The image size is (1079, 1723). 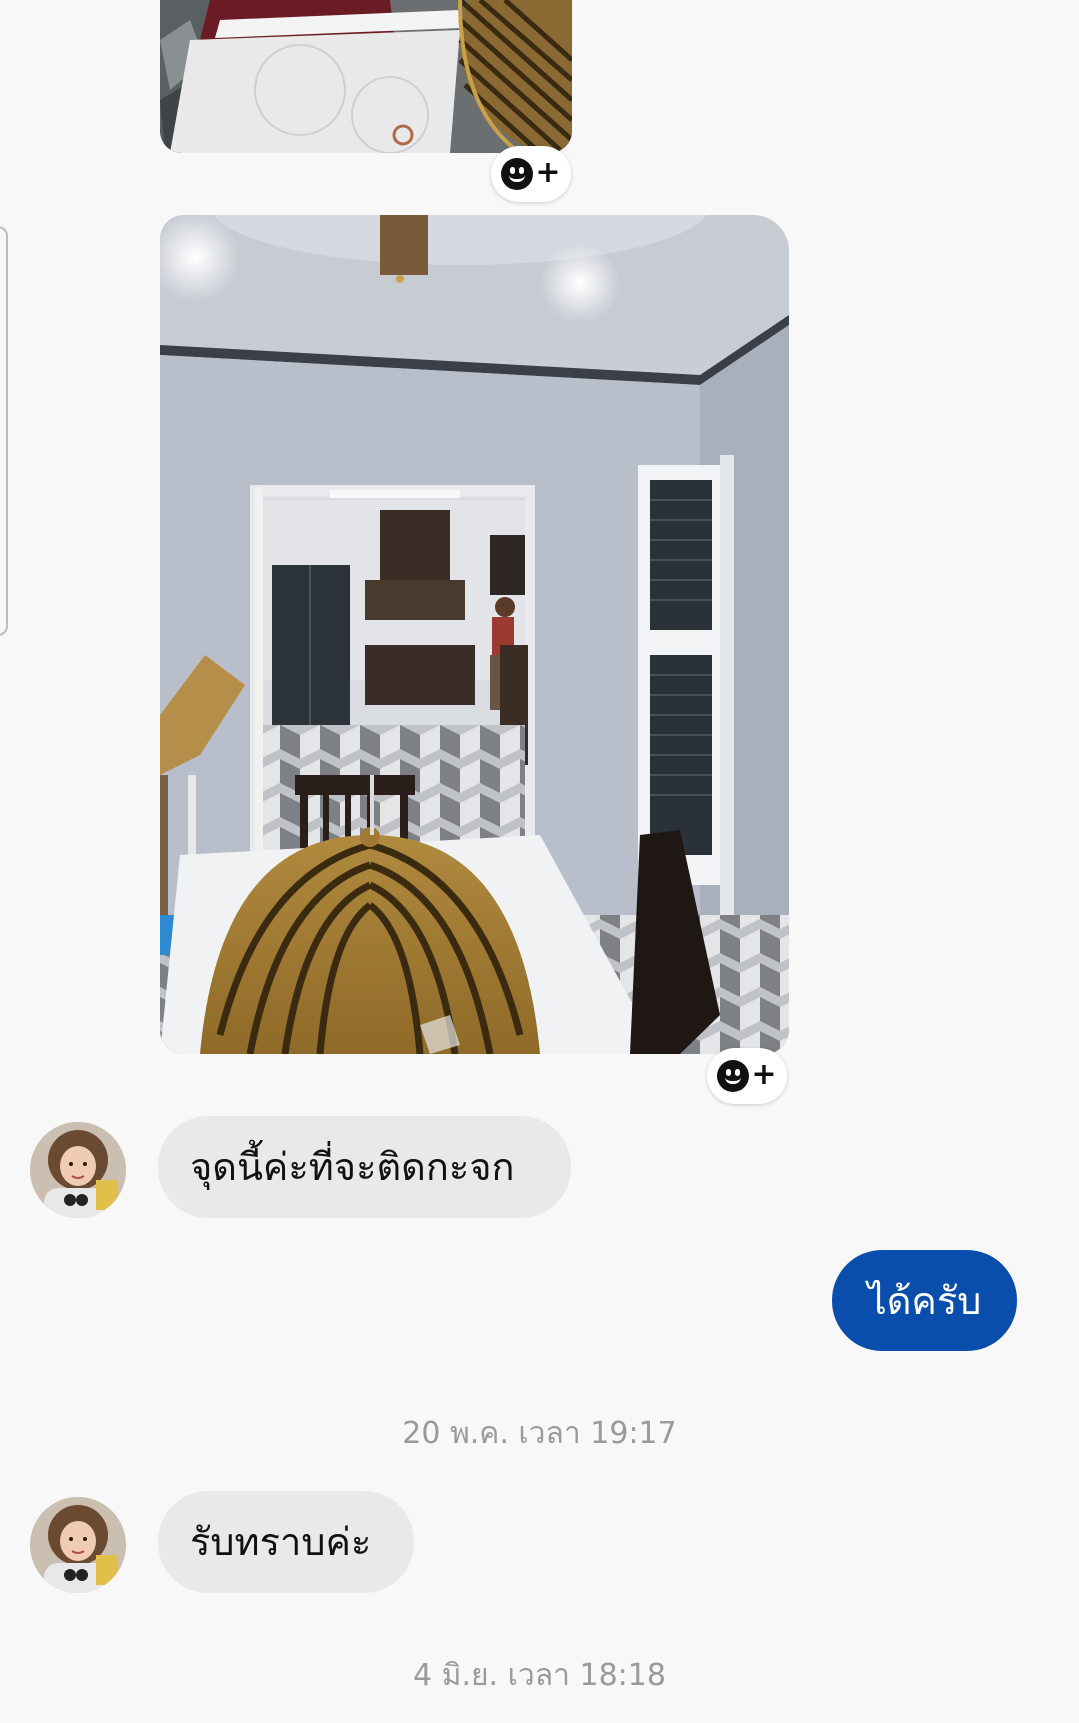 What do you see at coordinates (281, 1542) in the screenshot?
I see `message-text: รับทราบค่ะ` at bounding box center [281, 1542].